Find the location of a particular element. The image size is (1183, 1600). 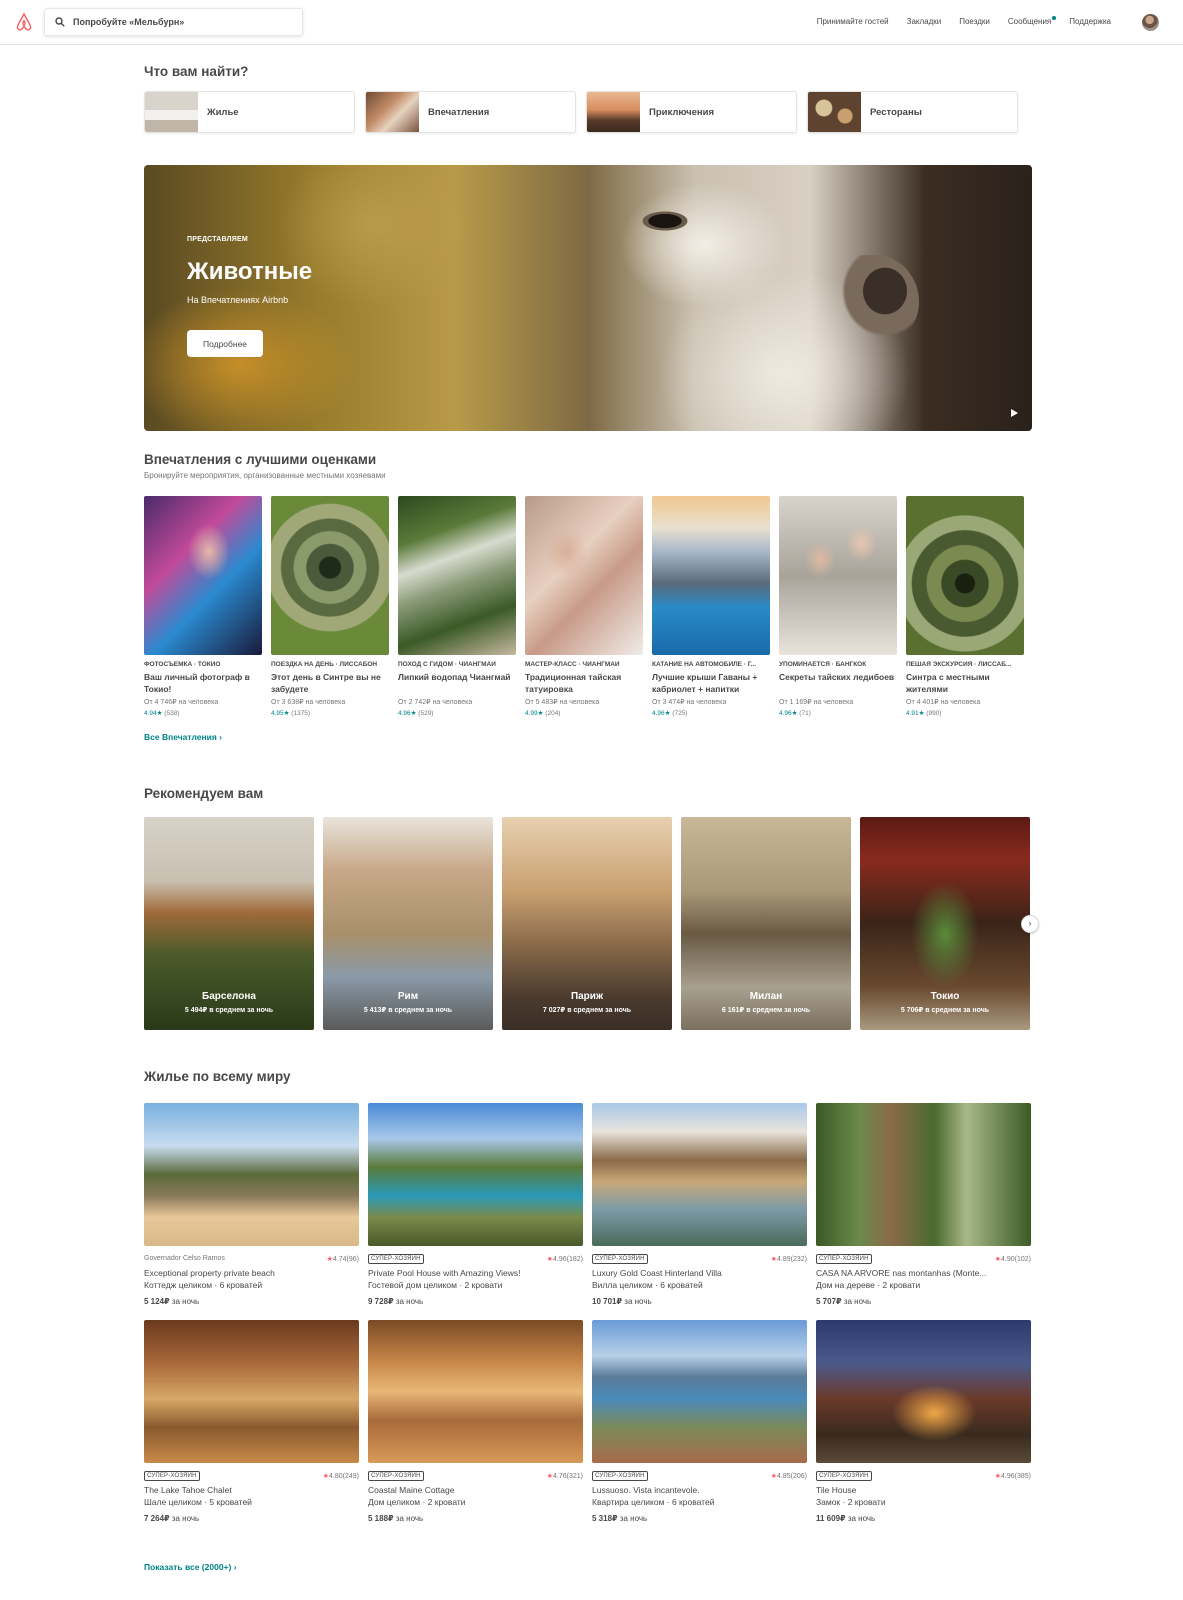

category-homes: Жилье is located at coordinates (249, 112).